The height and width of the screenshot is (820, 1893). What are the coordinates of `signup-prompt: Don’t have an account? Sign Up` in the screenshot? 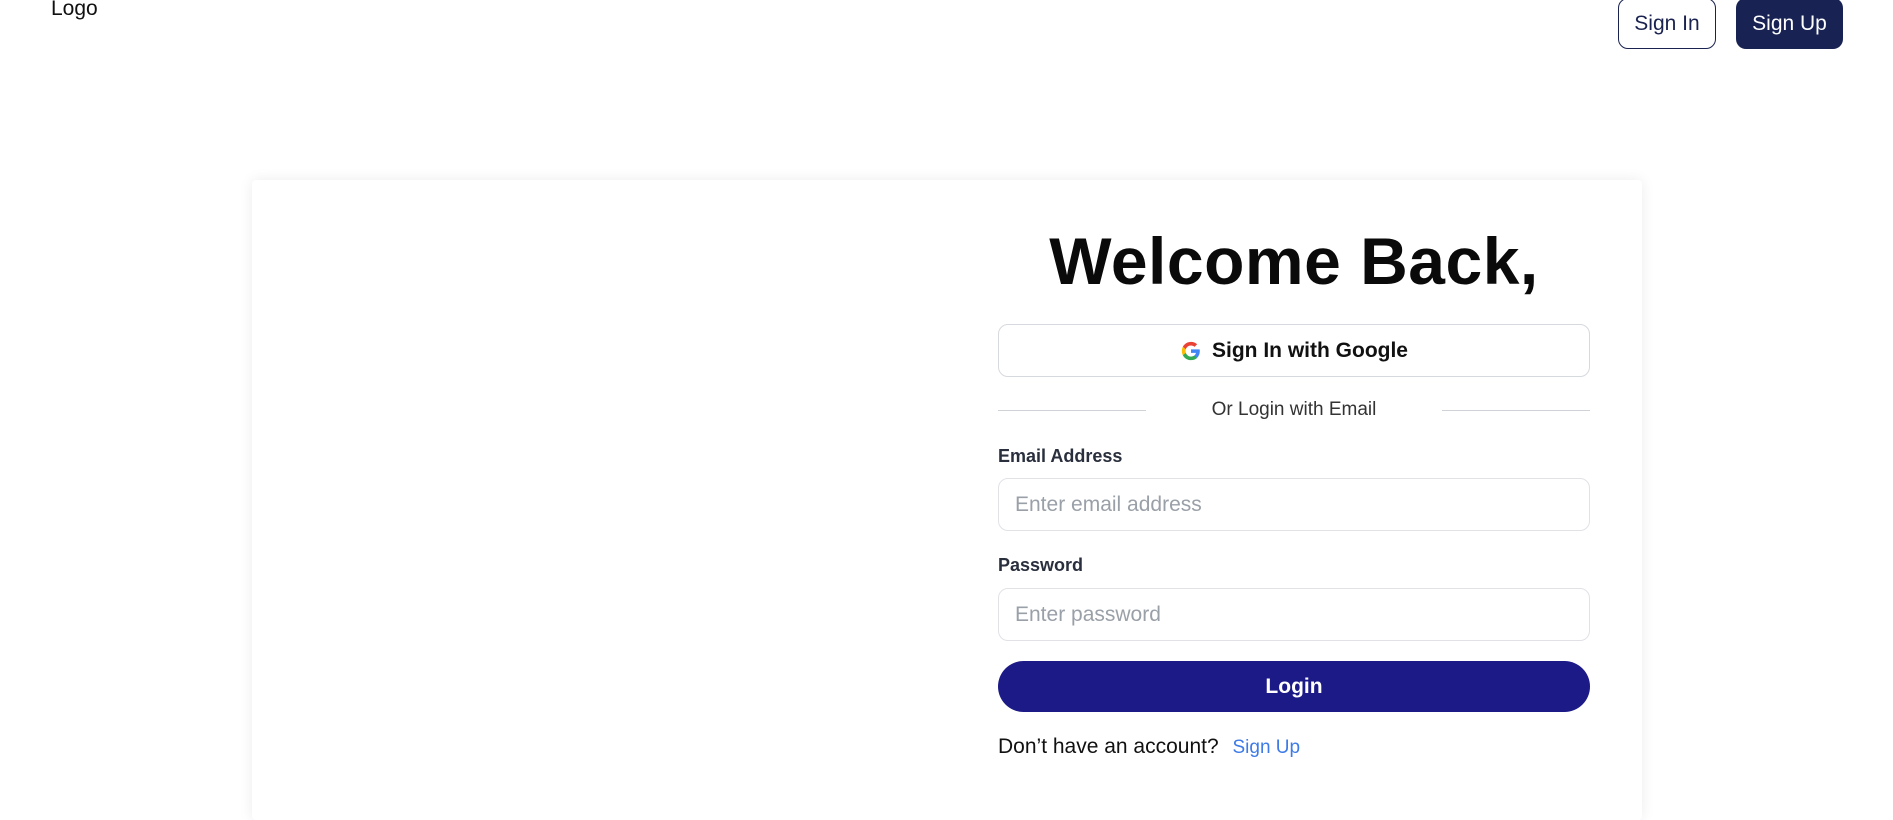 It's located at (1149, 747).